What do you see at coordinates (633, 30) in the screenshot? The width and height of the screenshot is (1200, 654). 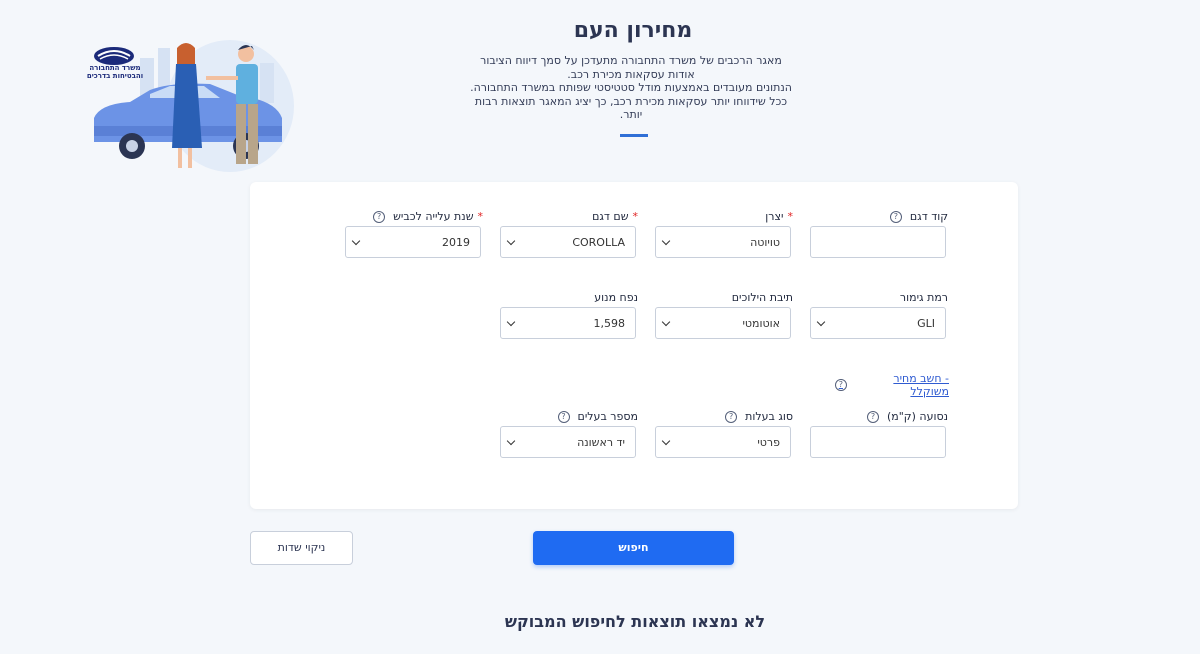 I see `page-title: מחירון העם` at bounding box center [633, 30].